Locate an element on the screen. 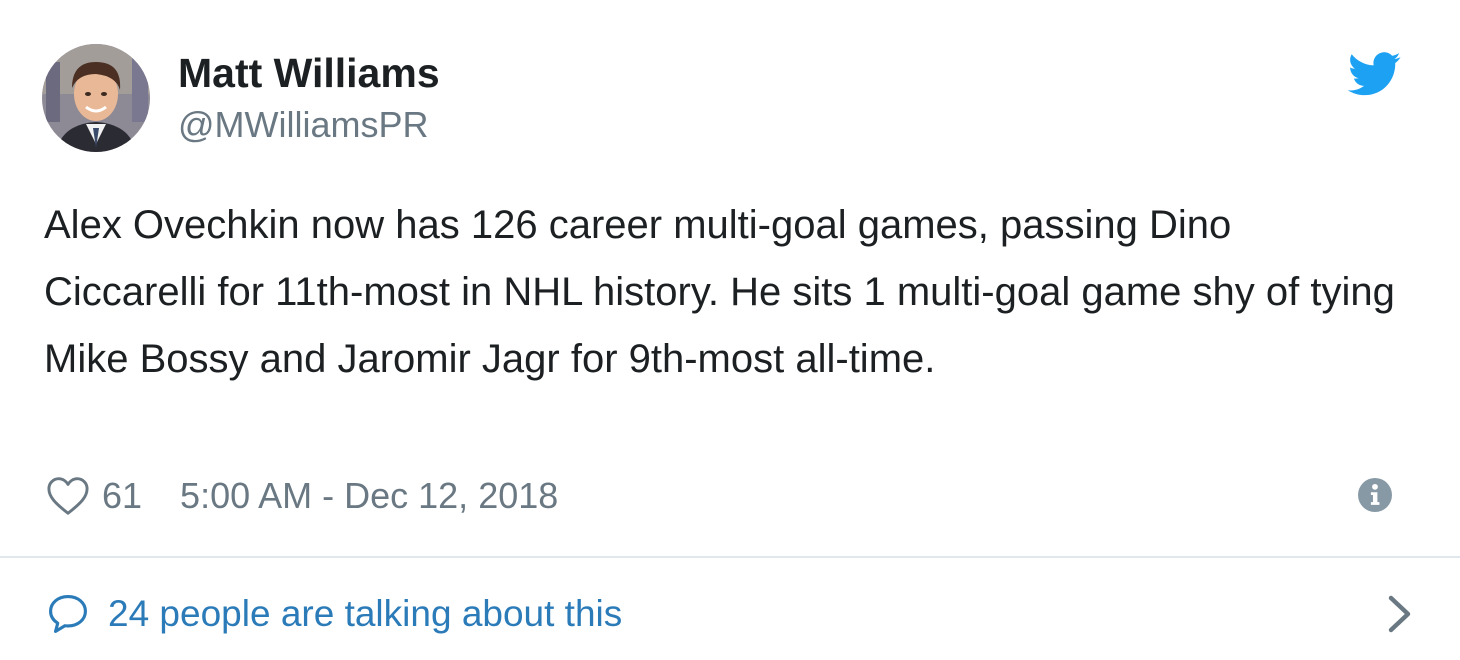 The height and width of the screenshot is (660, 1460). display-name: Matt Williams is located at coordinates (309, 73).